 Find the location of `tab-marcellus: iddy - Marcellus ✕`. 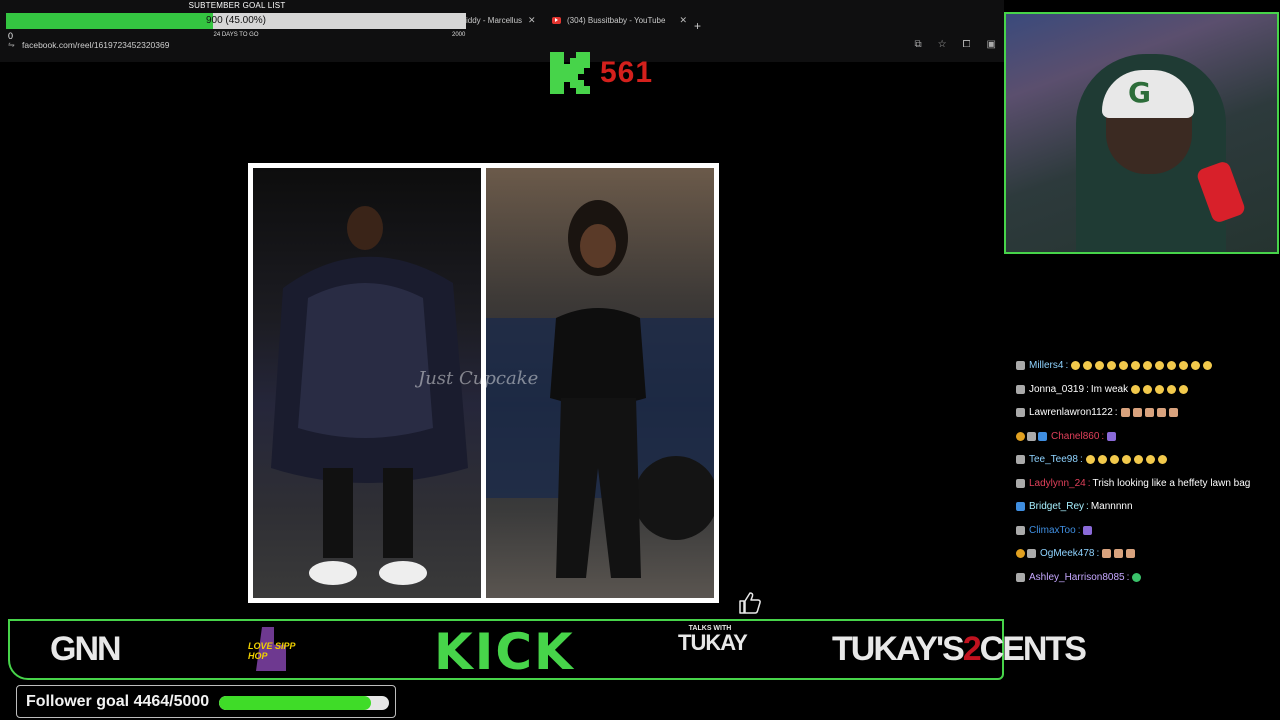

tab-marcellus: iddy - Marcellus ✕ is located at coordinates (501, 20).